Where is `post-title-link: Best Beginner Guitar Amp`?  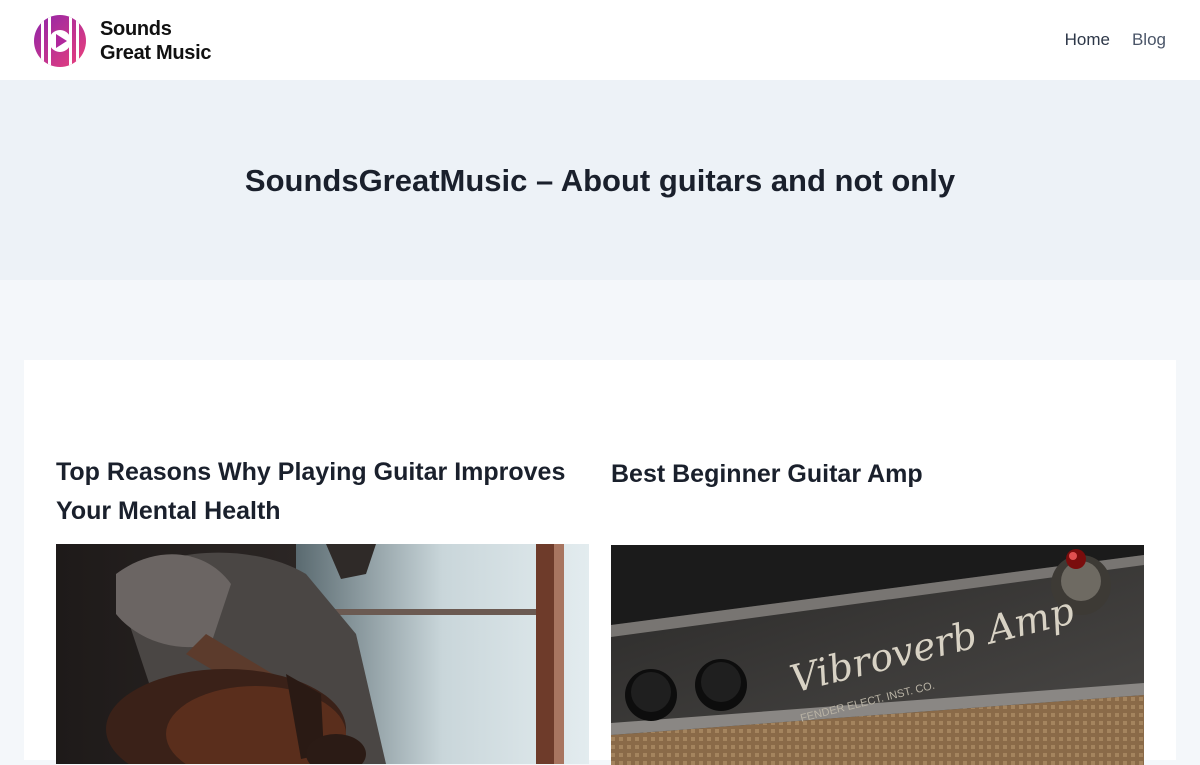 post-title-link: Best Beginner Guitar Amp is located at coordinates (877, 474).